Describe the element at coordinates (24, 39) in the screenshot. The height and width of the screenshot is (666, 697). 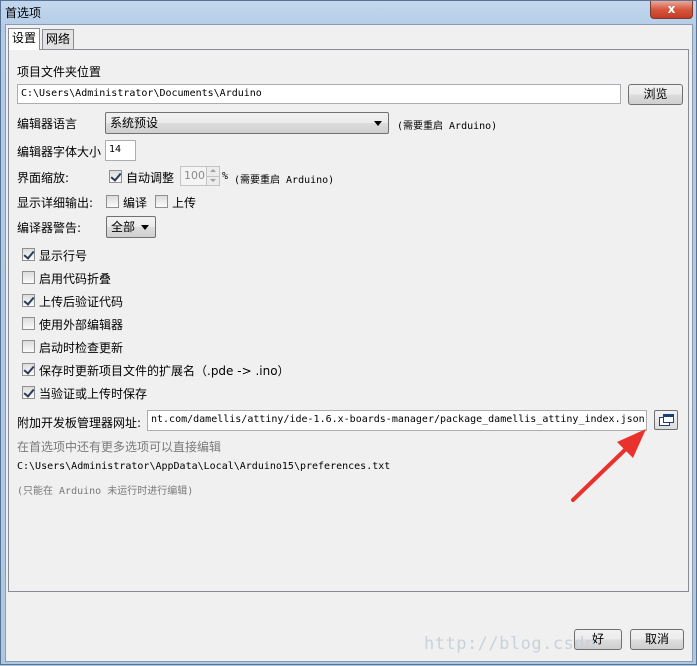
I see `tab-settings: 设置` at that location.